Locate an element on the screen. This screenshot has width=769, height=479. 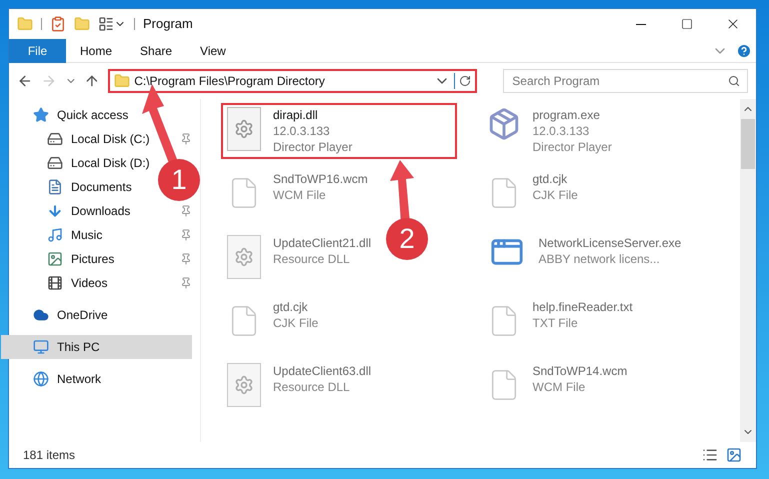
file-item: SndToWP16.wcm WCM File is located at coordinates (297, 195).